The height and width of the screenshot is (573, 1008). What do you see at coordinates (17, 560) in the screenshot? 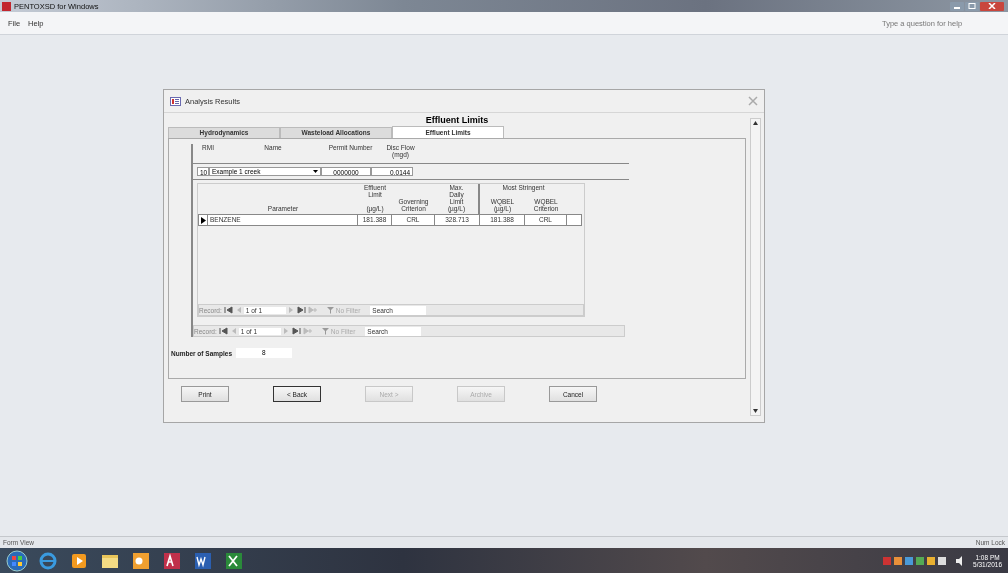
I see `start-button` at bounding box center [17, 560].